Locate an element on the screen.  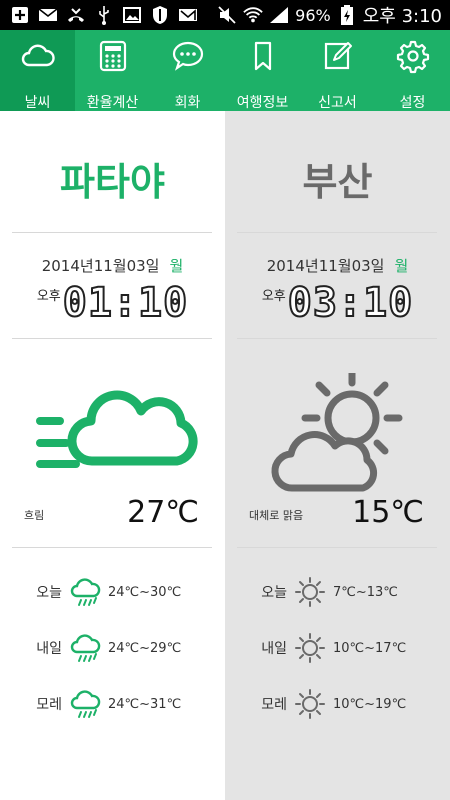
forecast-range: 24℃~31℃ is located at coordinates (145, 704).